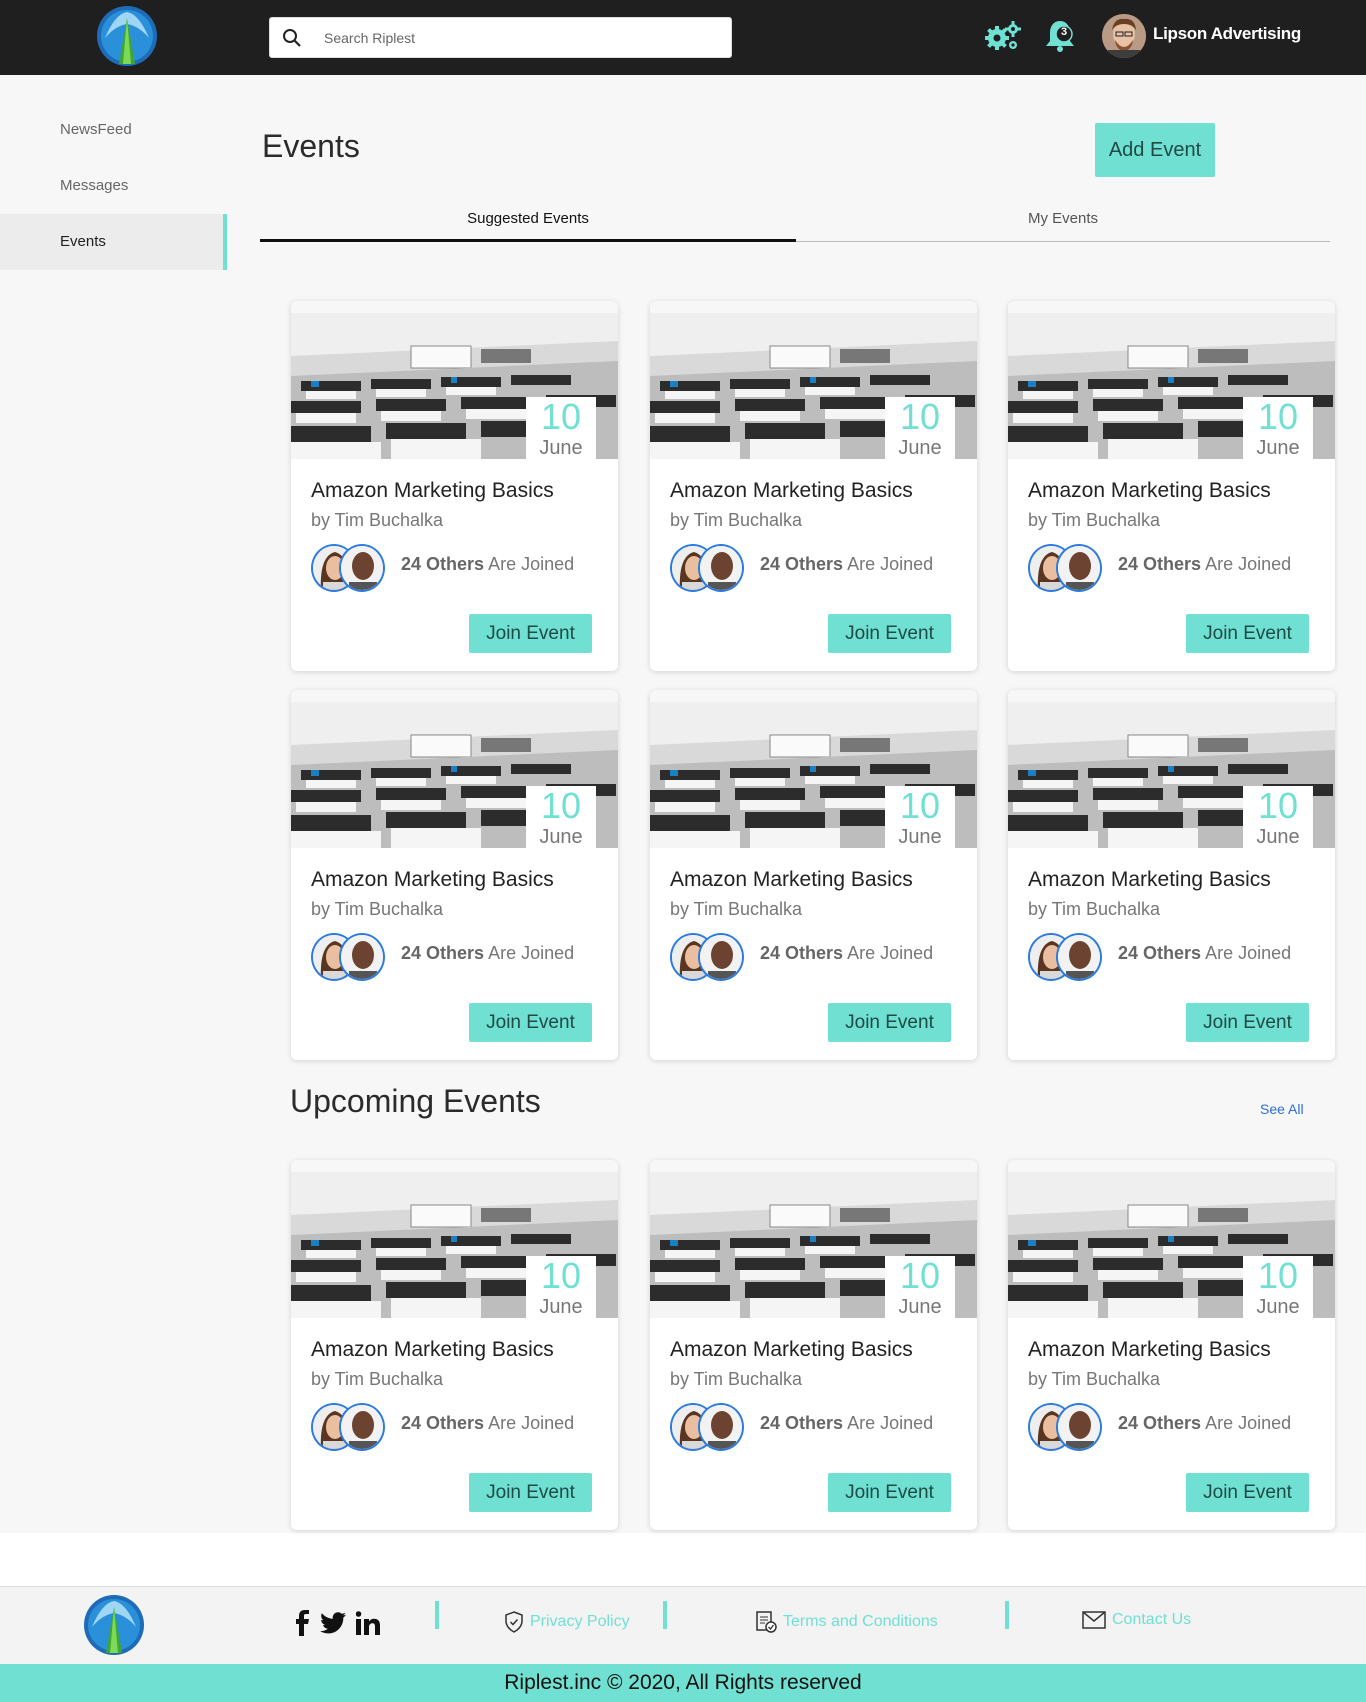 Image resolution: width=1366 pixels, height=1702 pixels. What do you see at coordinates (114, 1625) in the screenshot?
I see `footer-logo` at bounding box center [114, 1625].